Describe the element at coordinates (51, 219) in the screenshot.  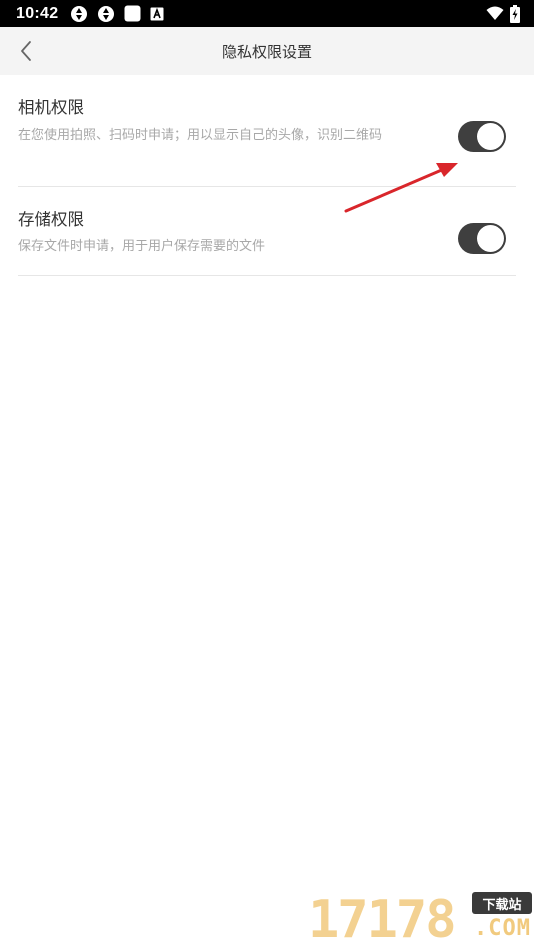
I see `permission-title: 存储权限` at that location.